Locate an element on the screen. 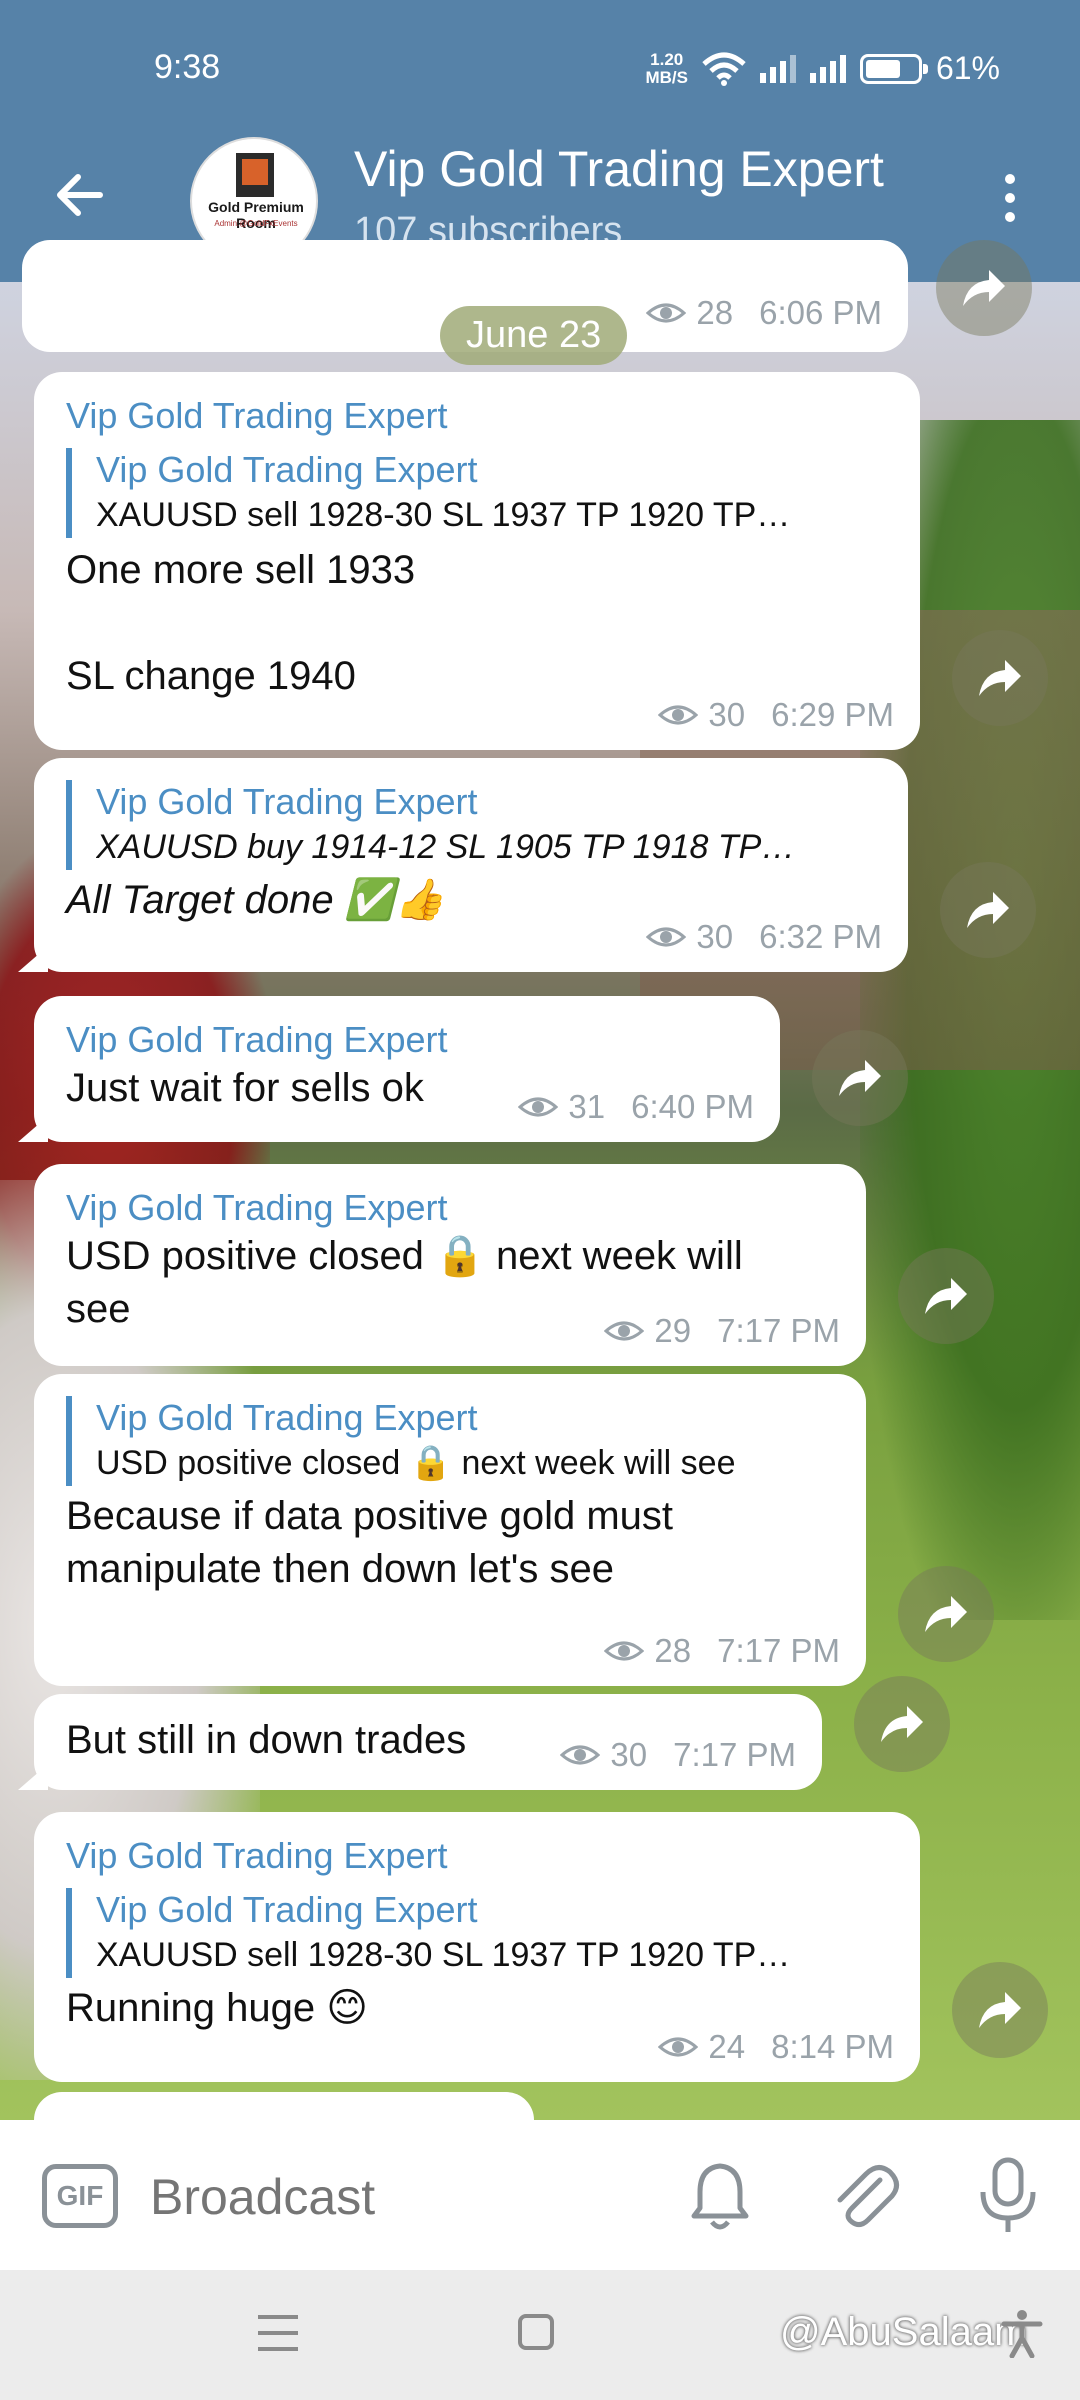 The height and width of the screenshot is (2400, 1080). system-nav-bar: @AbuSalaam is located at coordinates (540, 2335).